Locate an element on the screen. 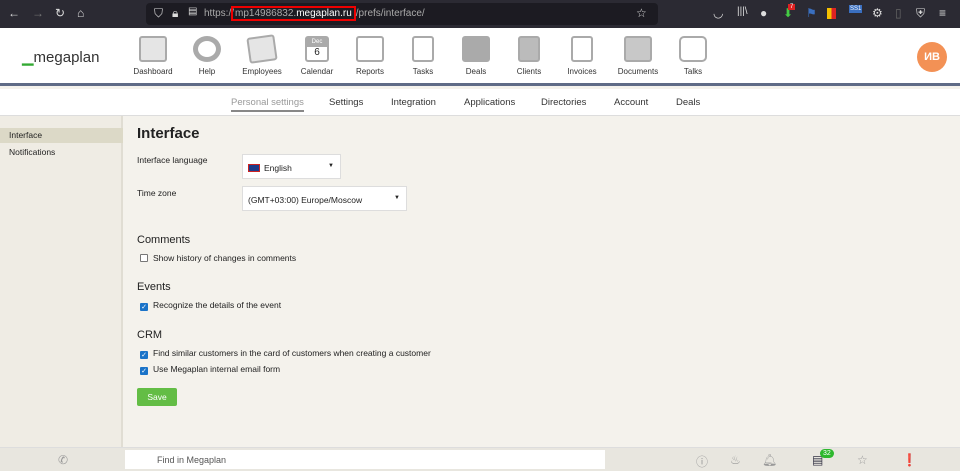  language-select: English ▼ is located at coordinates (291, 166).